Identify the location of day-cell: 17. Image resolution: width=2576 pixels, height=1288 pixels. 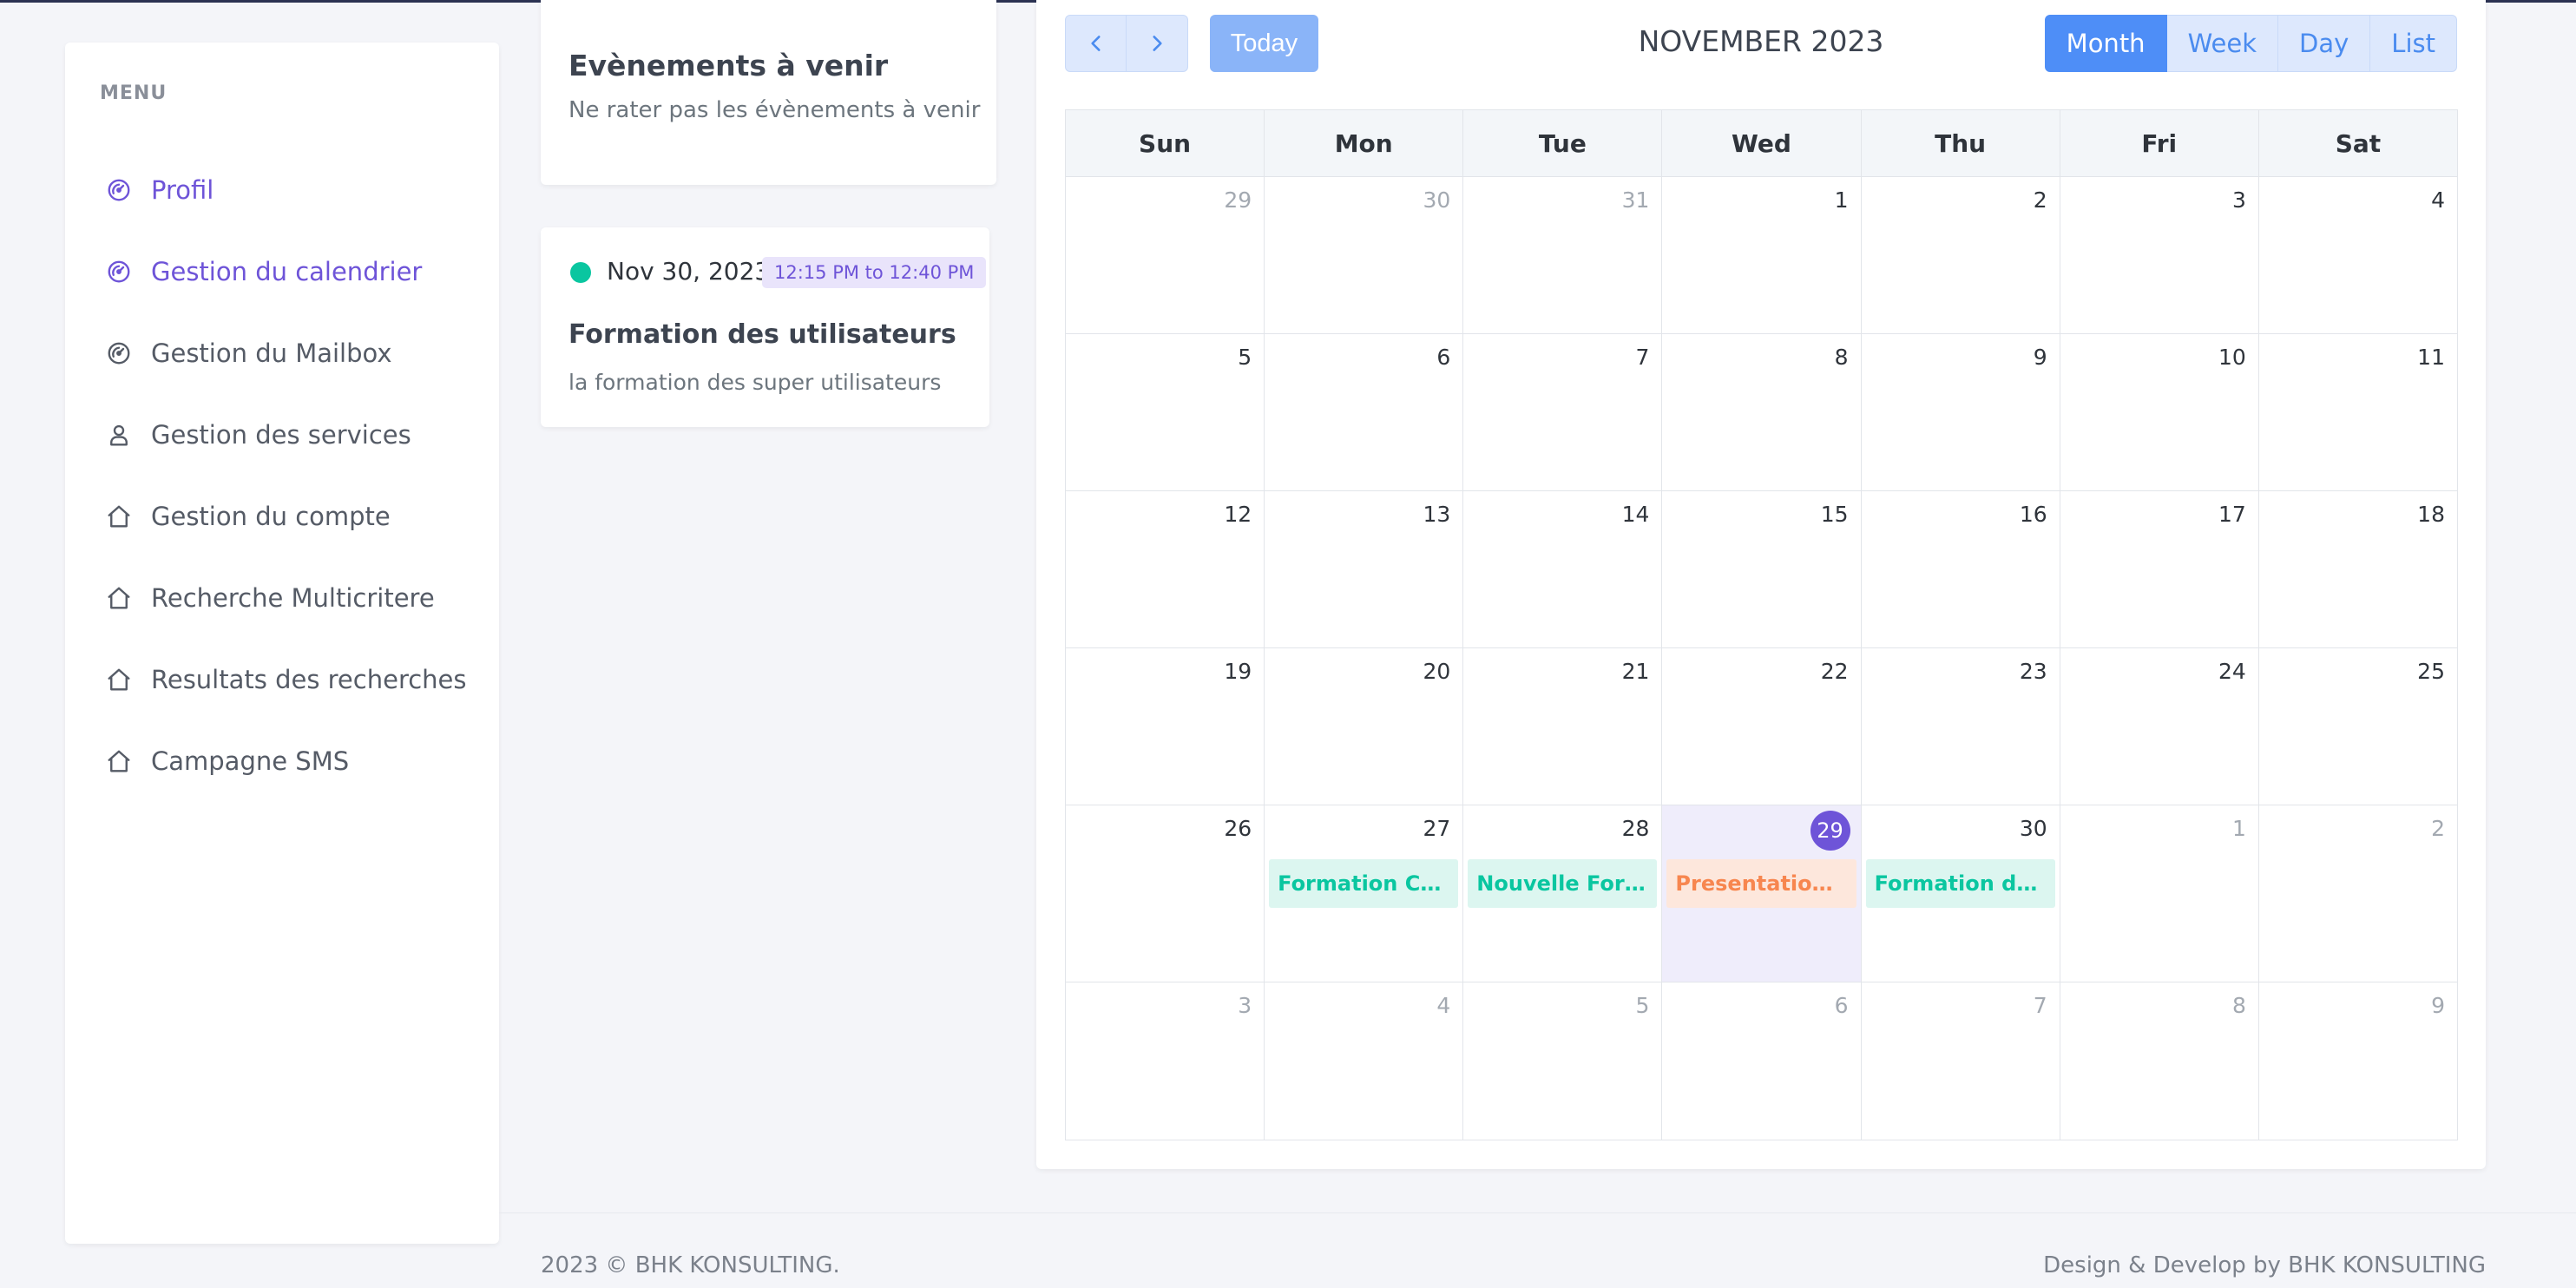
(2160, 569).